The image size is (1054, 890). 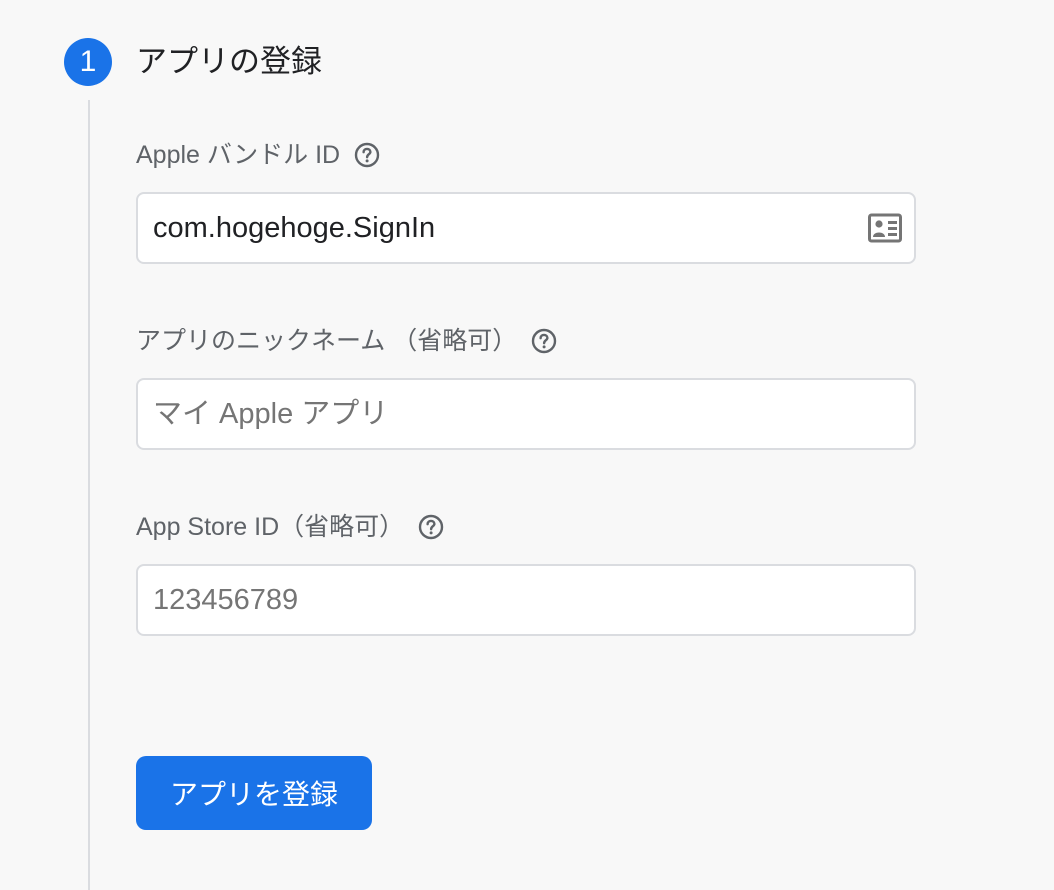 I want to click on register-app-button: アプリを登録, so click(x=254, y=793).